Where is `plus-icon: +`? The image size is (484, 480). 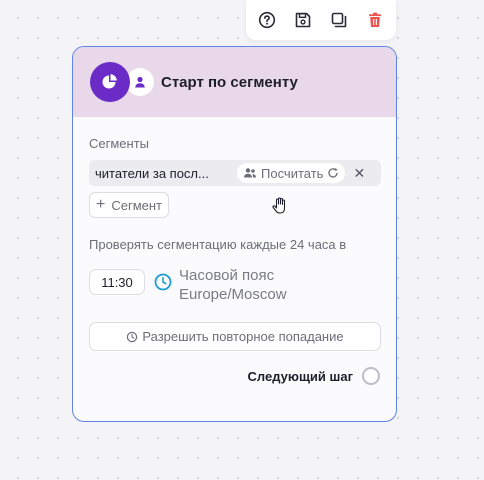 plus-icon: + is located at coordinates (101, 204).